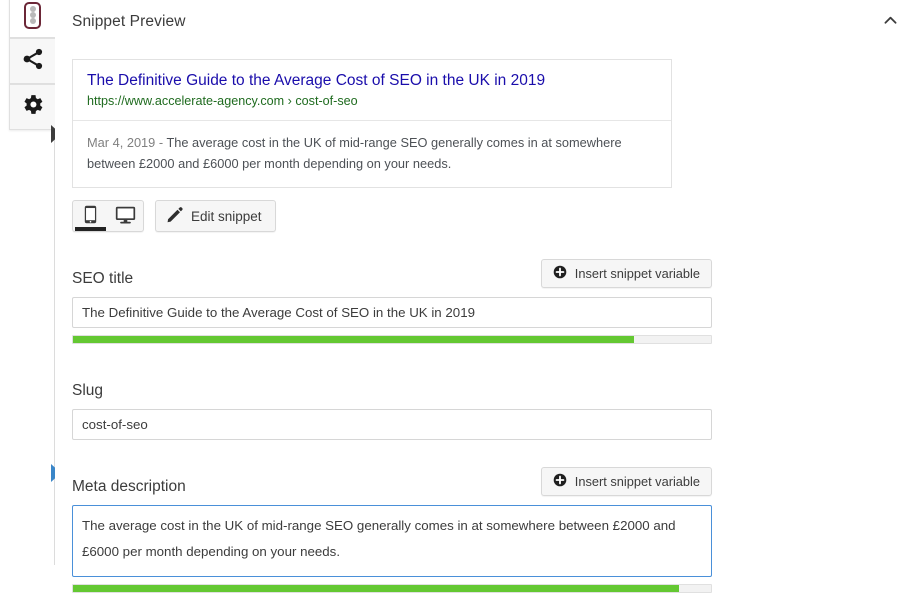 The height and width of the screenshot is (593, 919). What do you see at coordinates (392, 541) in the screenshot?
I see `meta-description-textarea` at bounding box center [392, 541].